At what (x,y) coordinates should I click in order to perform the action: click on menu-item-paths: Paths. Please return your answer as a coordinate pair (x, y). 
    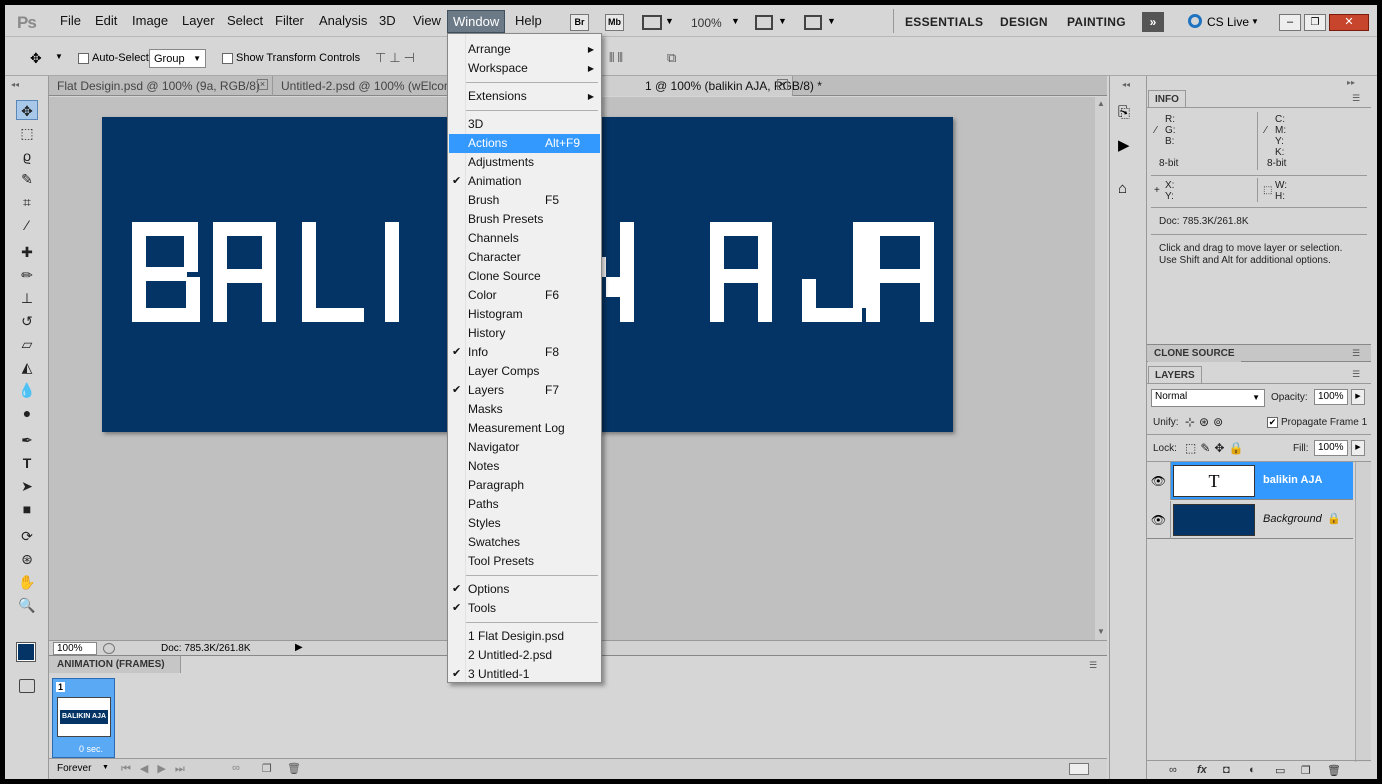
    Looking at the image, I should click on (524, 504).